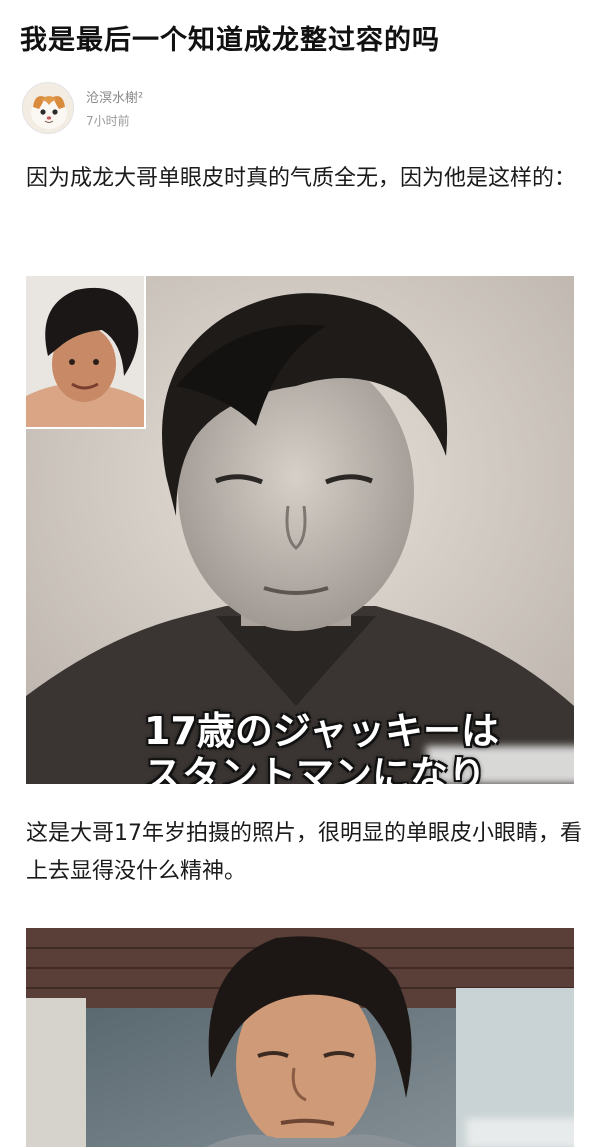 Image resolution: width=600 pixels, height=1147 pixels. I want to click on inset-portrait-image, so click(86, 352).